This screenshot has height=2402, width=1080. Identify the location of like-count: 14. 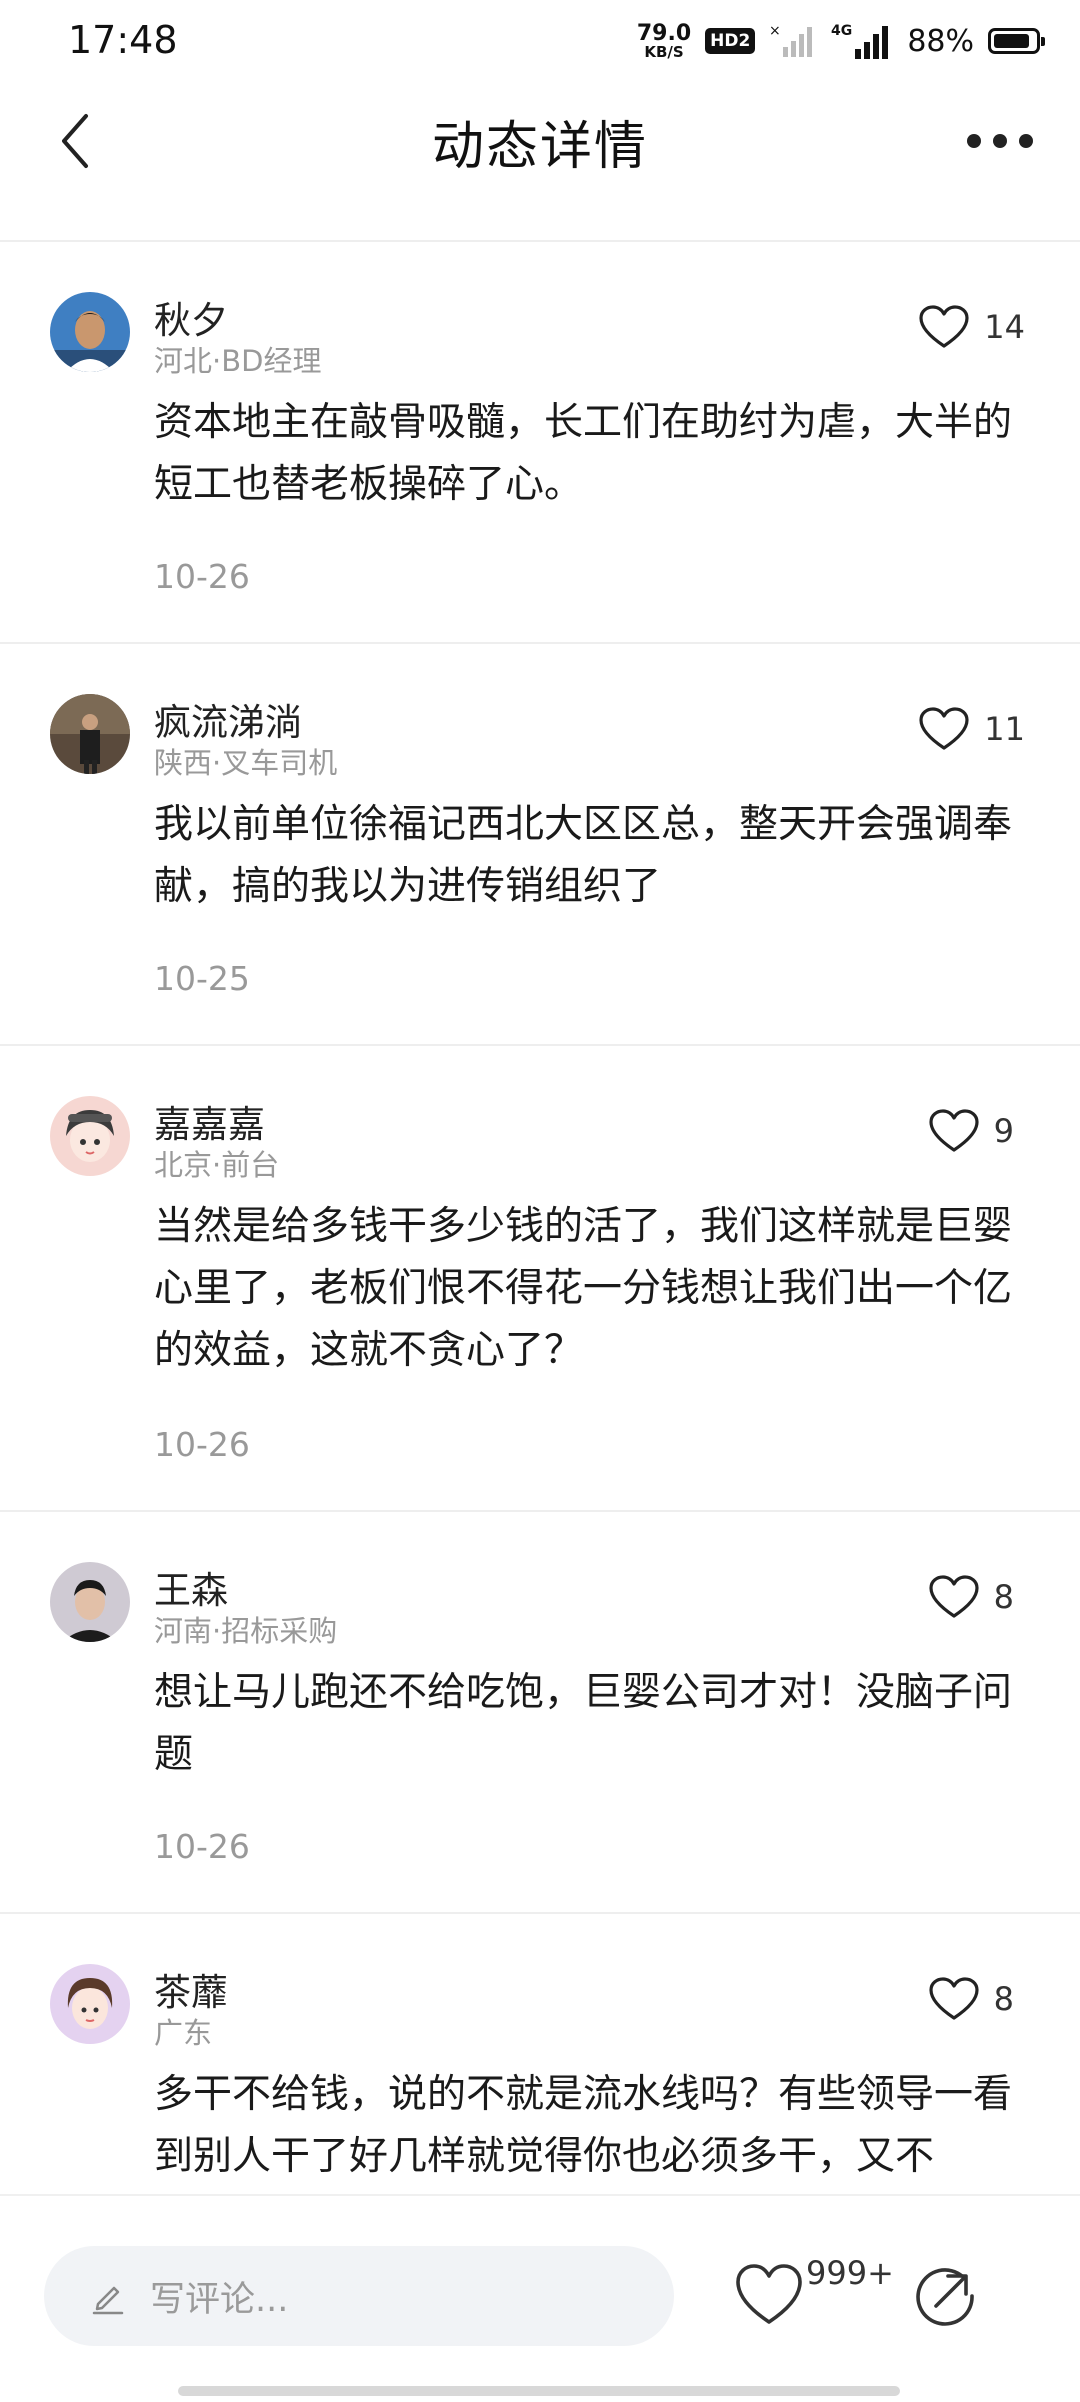
(1004, 327).